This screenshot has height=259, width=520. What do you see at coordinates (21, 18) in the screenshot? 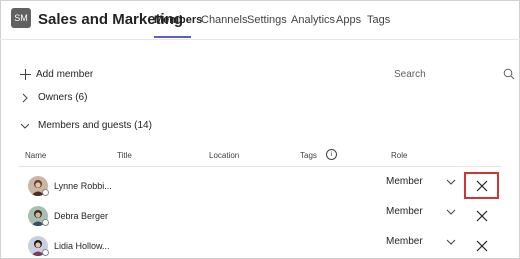
I see `team-avatar: SM` at bounding box center [21, 18].